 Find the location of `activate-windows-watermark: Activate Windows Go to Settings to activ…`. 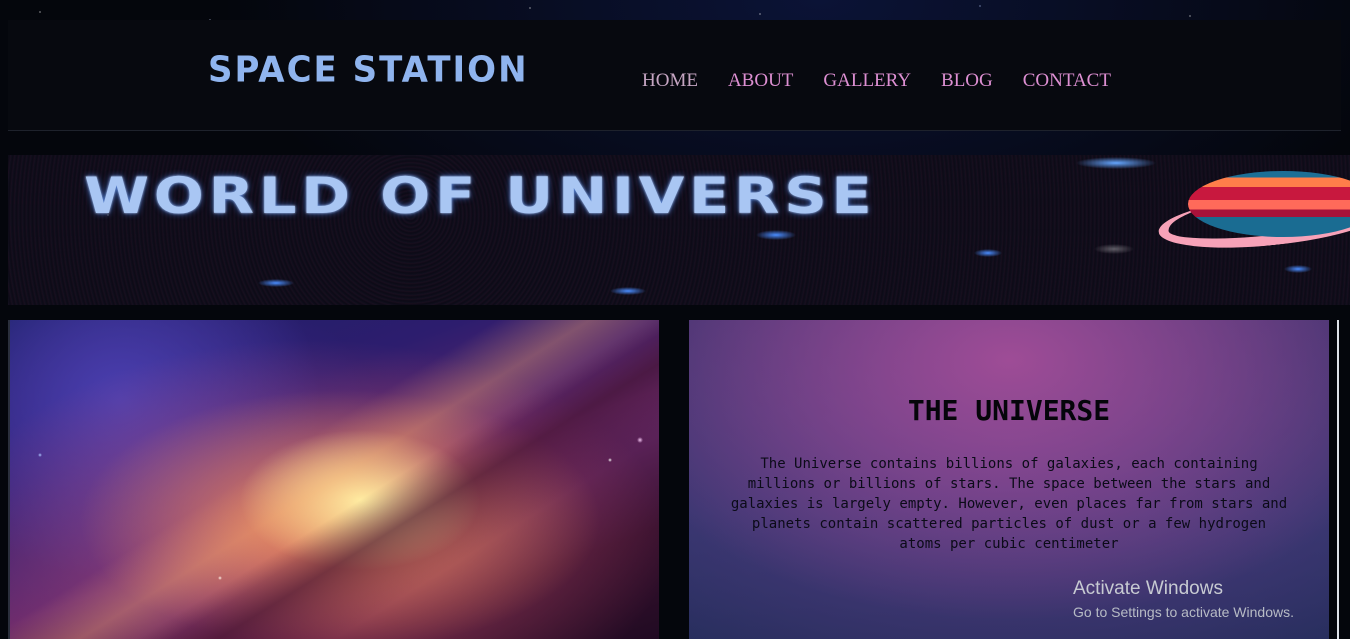

activate-windows-watermark: Activate Windows Go to Settings to activ… is located at coordinates (1183, 599).